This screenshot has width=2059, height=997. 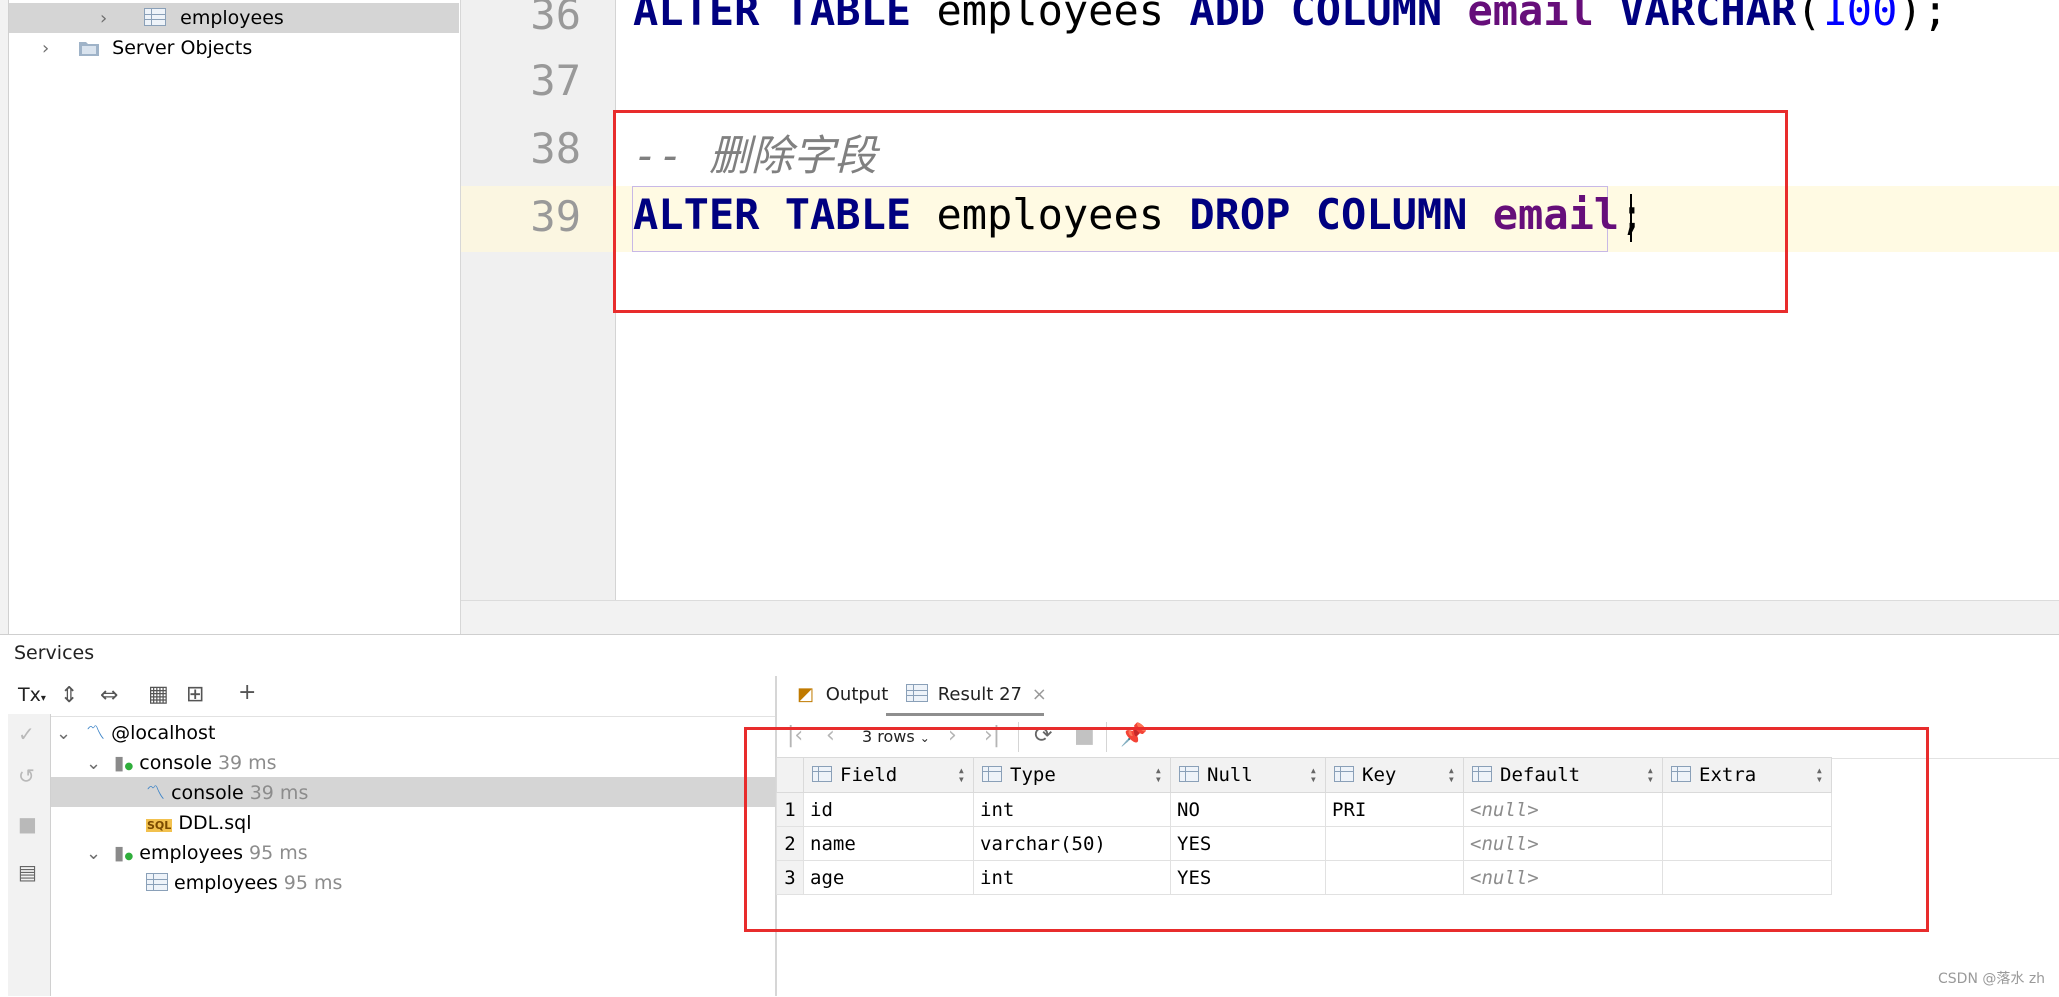 I want to click on tree-left-strip, so click(x=4, y=317).